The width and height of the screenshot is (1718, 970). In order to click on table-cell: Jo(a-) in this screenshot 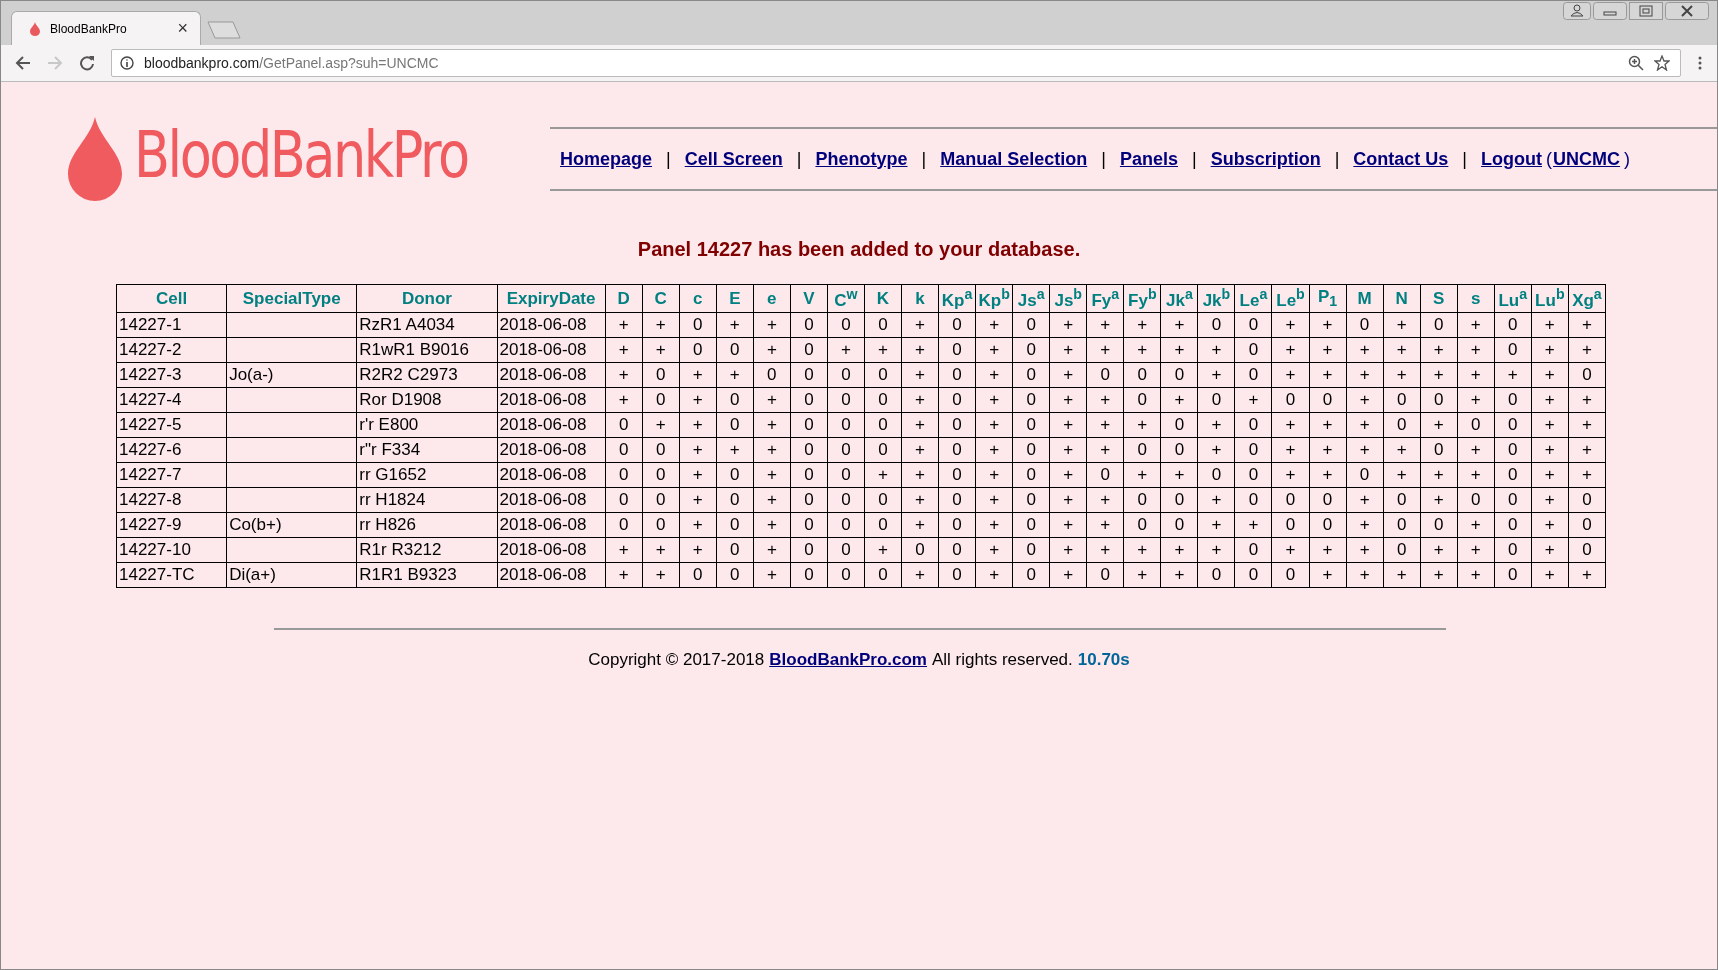, I will do `click(291, 375)`.